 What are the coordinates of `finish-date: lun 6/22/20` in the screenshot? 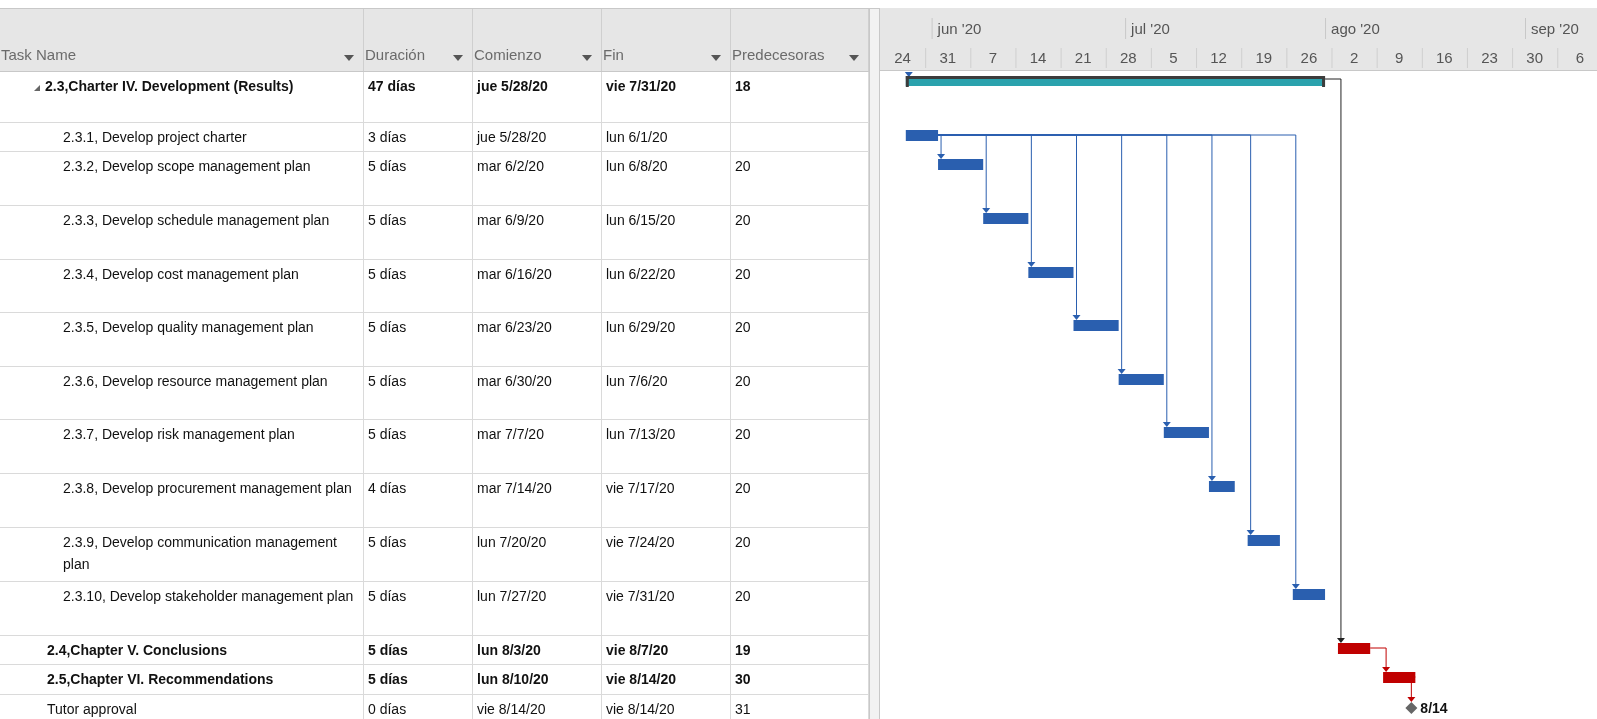 It's located at (641, 274).